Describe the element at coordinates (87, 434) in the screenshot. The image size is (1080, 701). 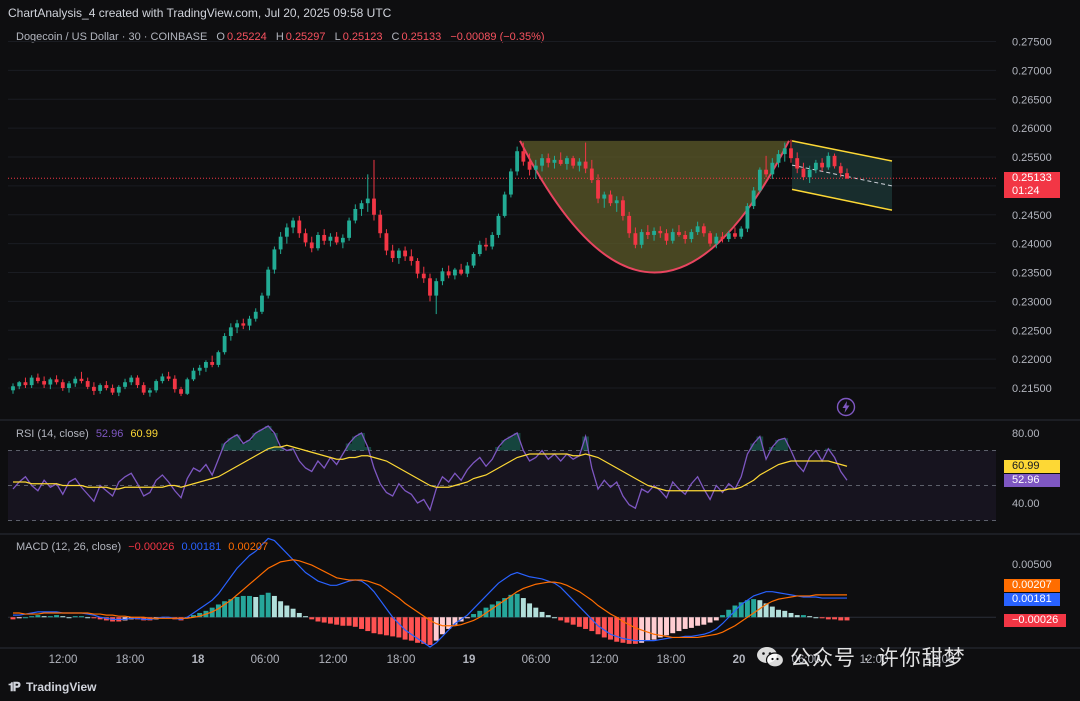
I see `rsi-legend: RSI (14, close) 52.96 60.99` at that location.